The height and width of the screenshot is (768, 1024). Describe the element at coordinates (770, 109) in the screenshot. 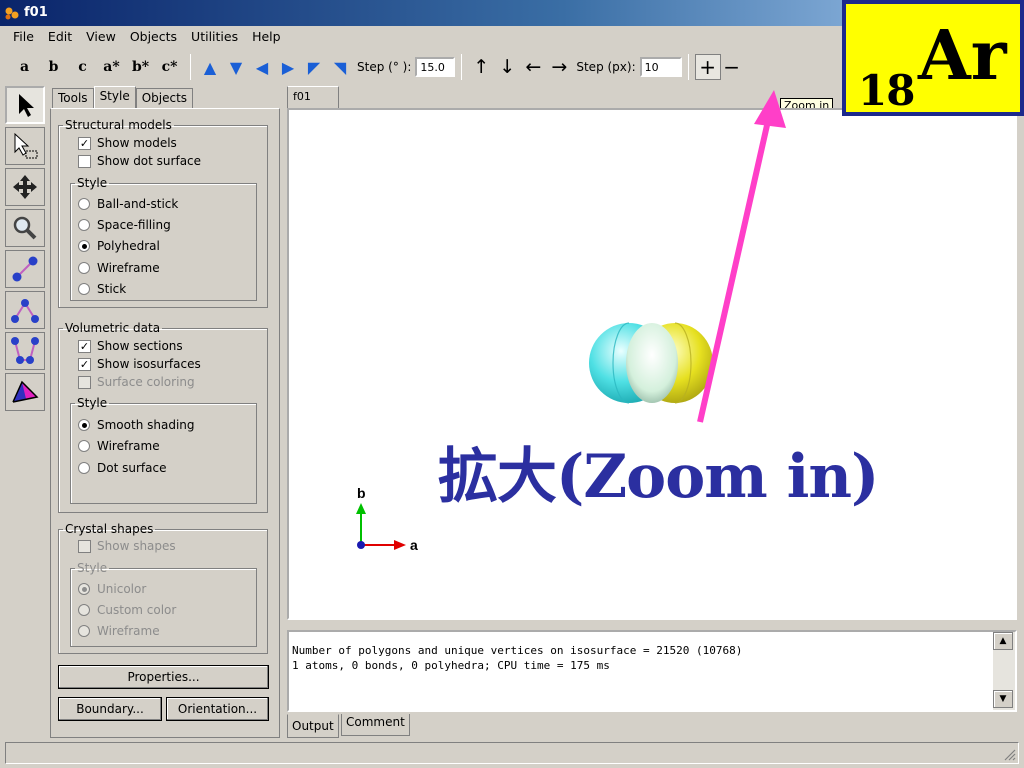

I see `arrow-head` at that location.